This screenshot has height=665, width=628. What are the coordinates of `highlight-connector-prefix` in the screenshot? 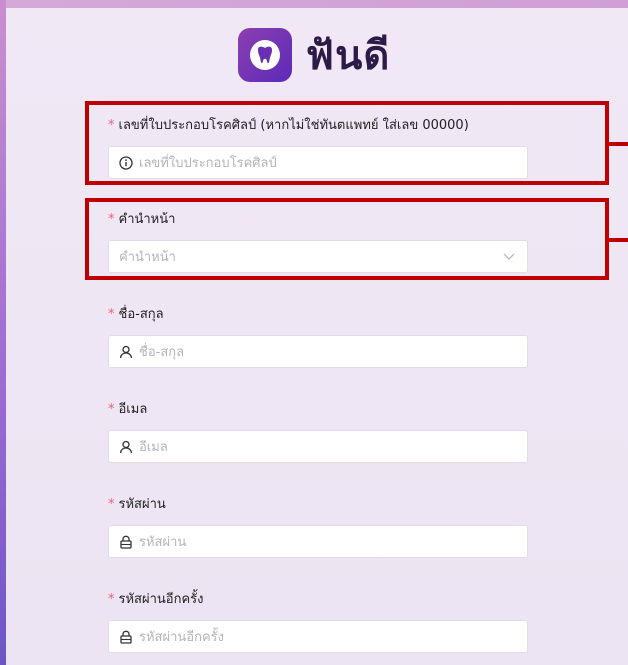 It's located at (618, 240).